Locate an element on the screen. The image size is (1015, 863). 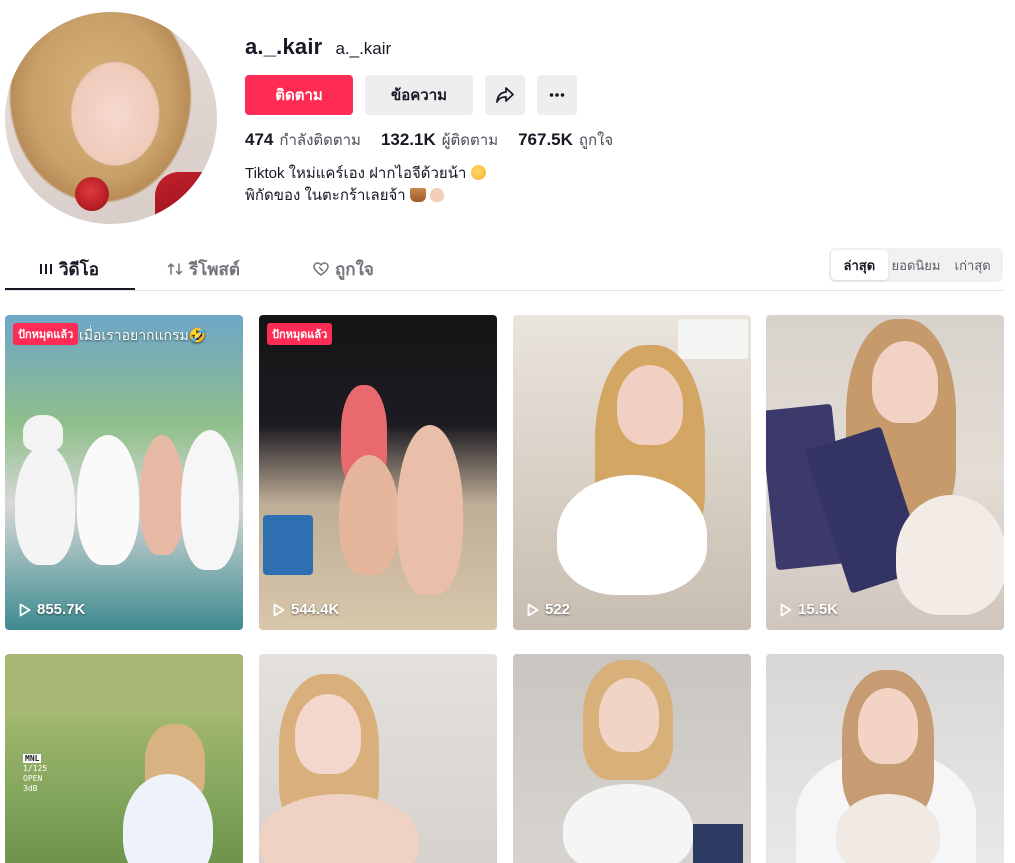
sort-popular: ยอดนิยม is located at coordinates (916, 265).